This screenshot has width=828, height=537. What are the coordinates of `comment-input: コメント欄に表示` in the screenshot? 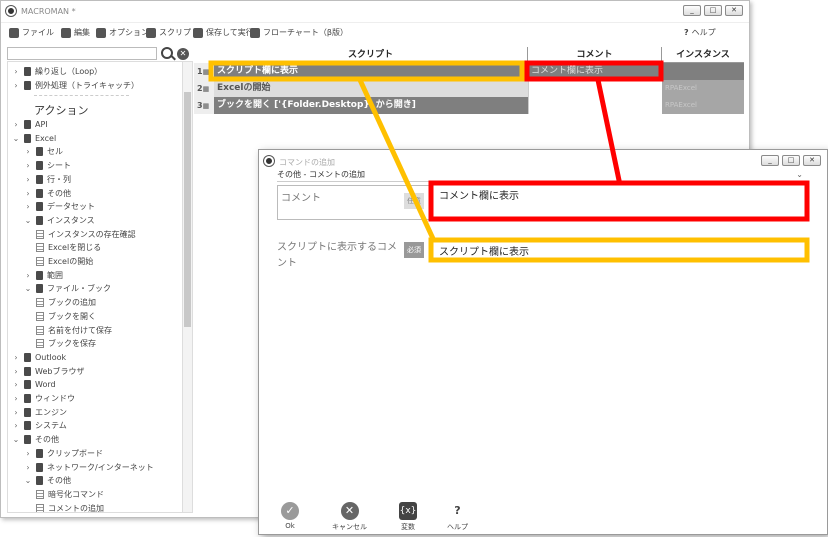 It's located at (479, 194).